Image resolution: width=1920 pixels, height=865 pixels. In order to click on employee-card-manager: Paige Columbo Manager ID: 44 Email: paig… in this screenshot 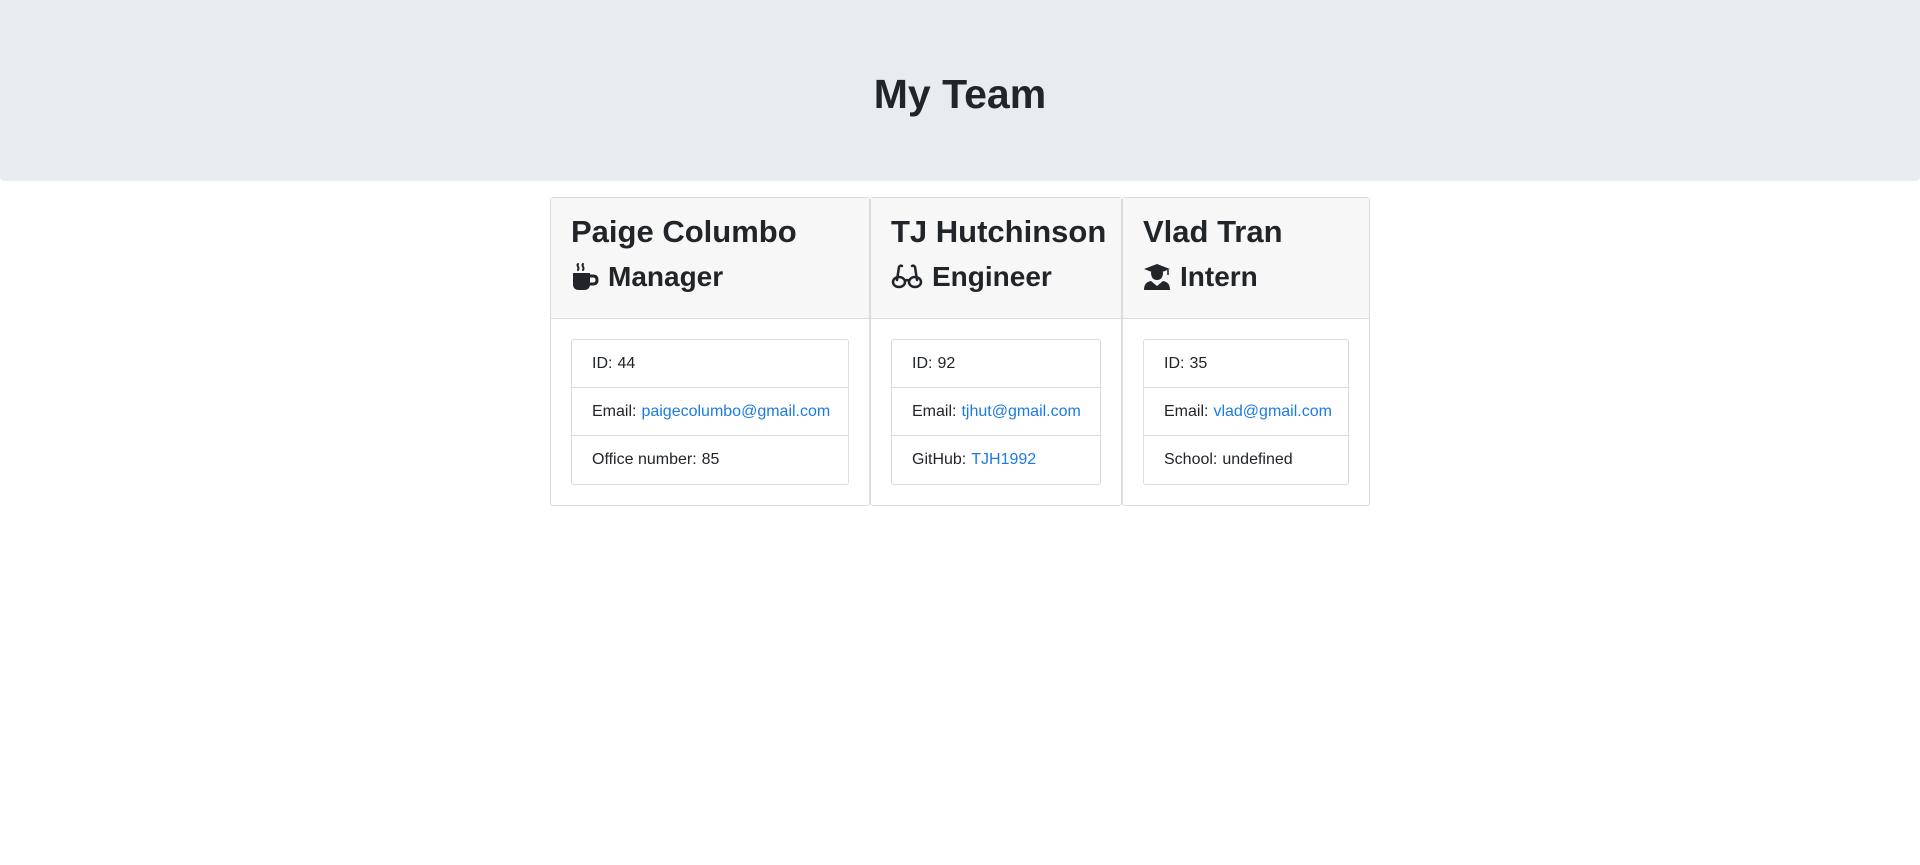, I will do `click(710, 351)`.